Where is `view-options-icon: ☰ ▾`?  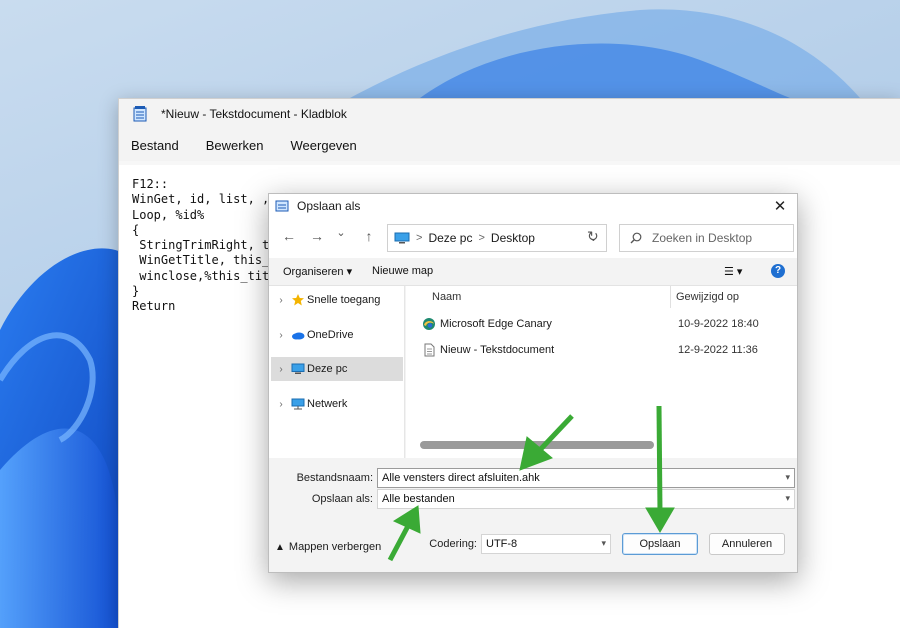 view-options-icon: ☰ ▾ is located at coordinates (733, 271).